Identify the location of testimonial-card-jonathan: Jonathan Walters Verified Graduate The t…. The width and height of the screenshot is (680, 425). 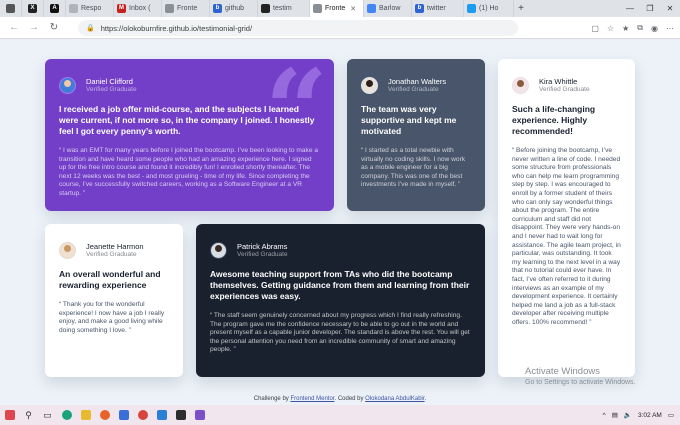
(416, 135).